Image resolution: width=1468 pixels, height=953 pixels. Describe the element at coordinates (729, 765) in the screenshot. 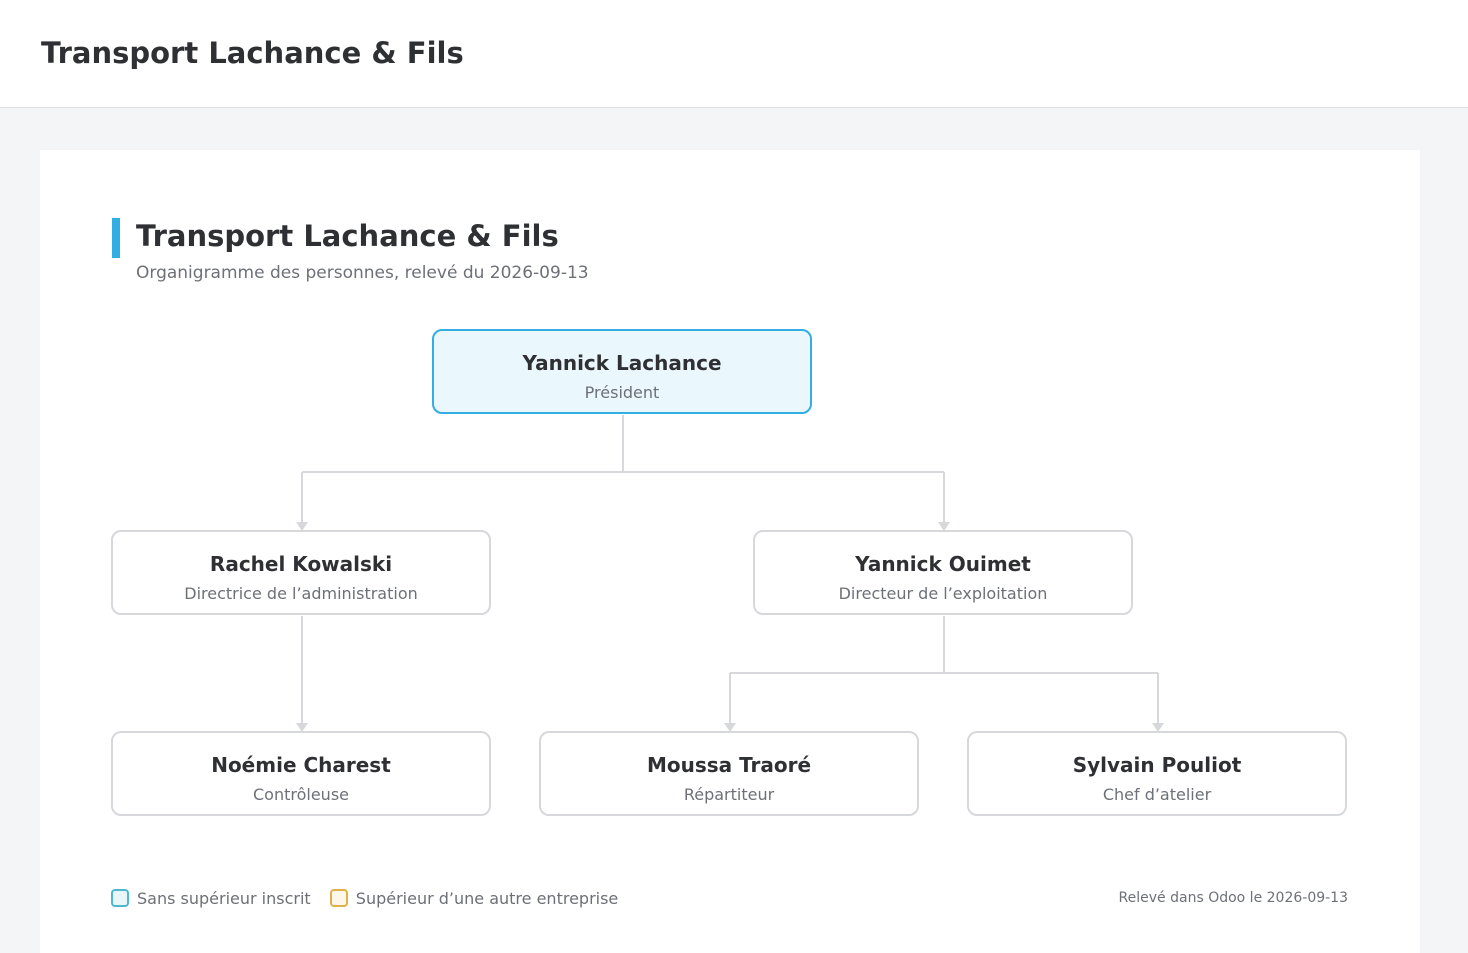

I see `node-name: Moussa Traoré` at that location.